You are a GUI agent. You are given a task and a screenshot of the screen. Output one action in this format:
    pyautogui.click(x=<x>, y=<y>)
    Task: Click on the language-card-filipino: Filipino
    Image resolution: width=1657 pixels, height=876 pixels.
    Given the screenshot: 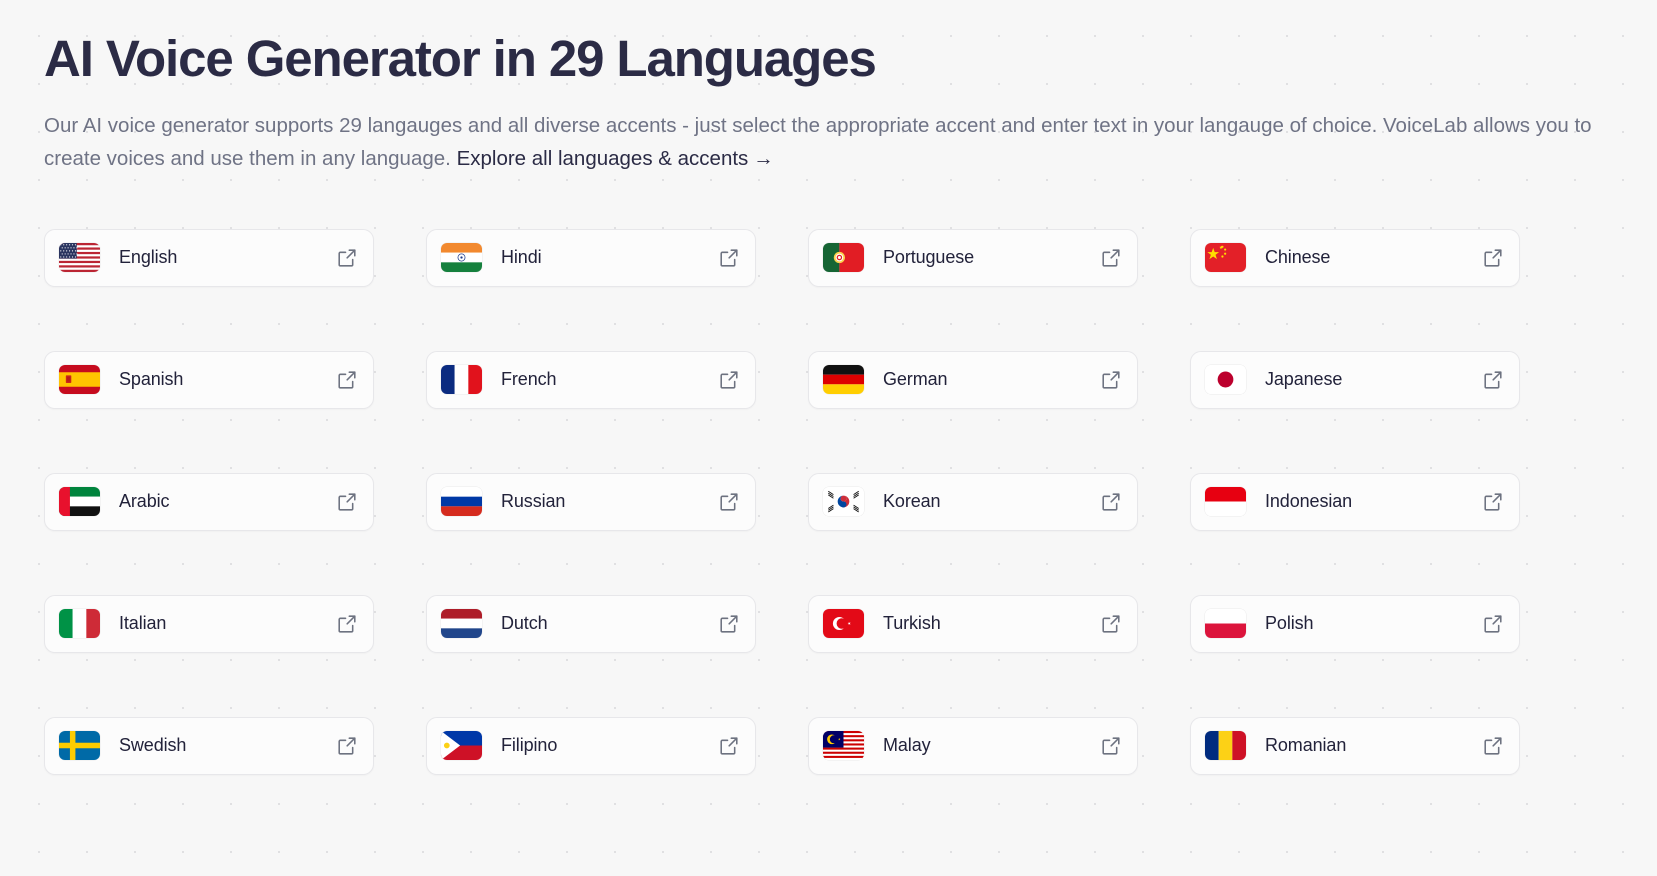 What is the action you would take?
    pyautogui.click(x=591, y=745)
    